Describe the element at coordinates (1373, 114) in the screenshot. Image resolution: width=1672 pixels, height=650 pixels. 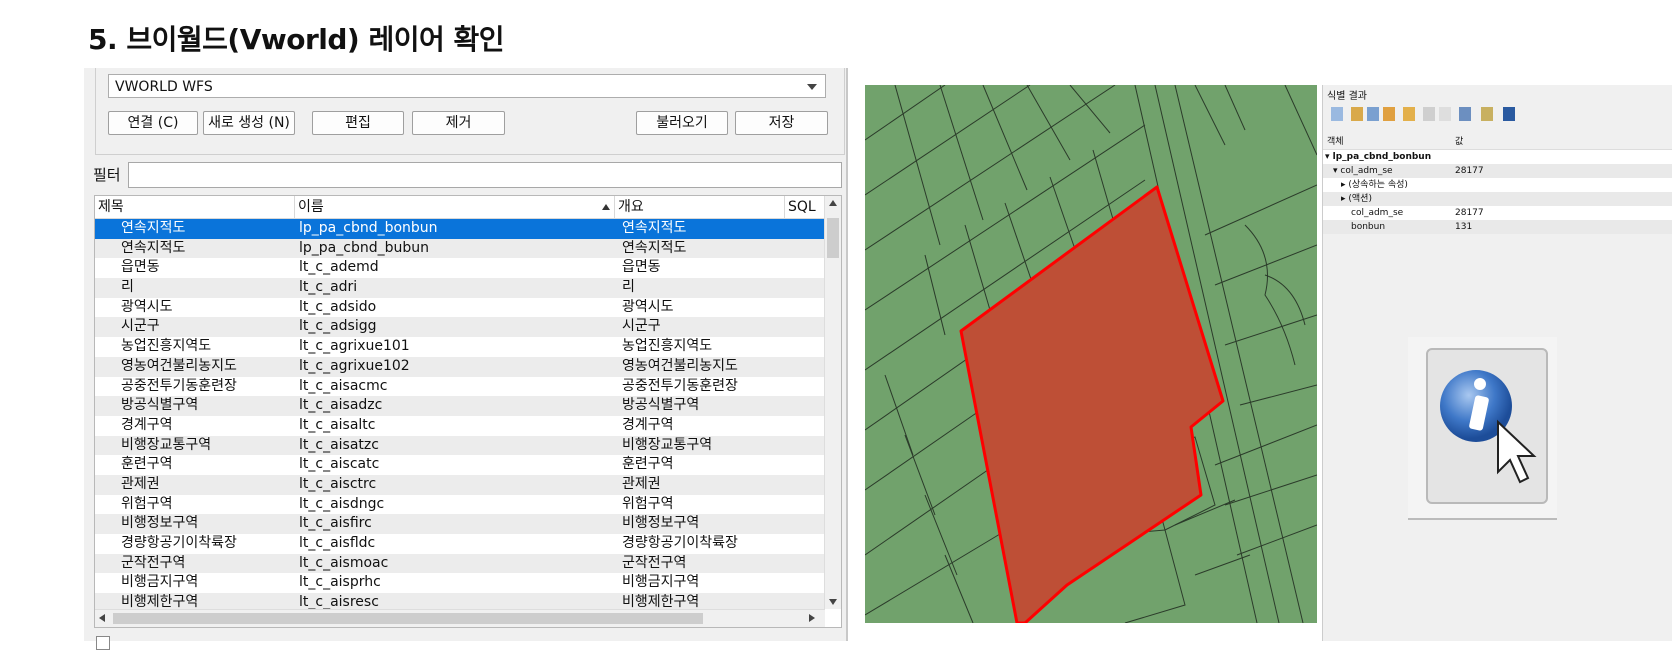
I see `expand-new-icon` at that location.